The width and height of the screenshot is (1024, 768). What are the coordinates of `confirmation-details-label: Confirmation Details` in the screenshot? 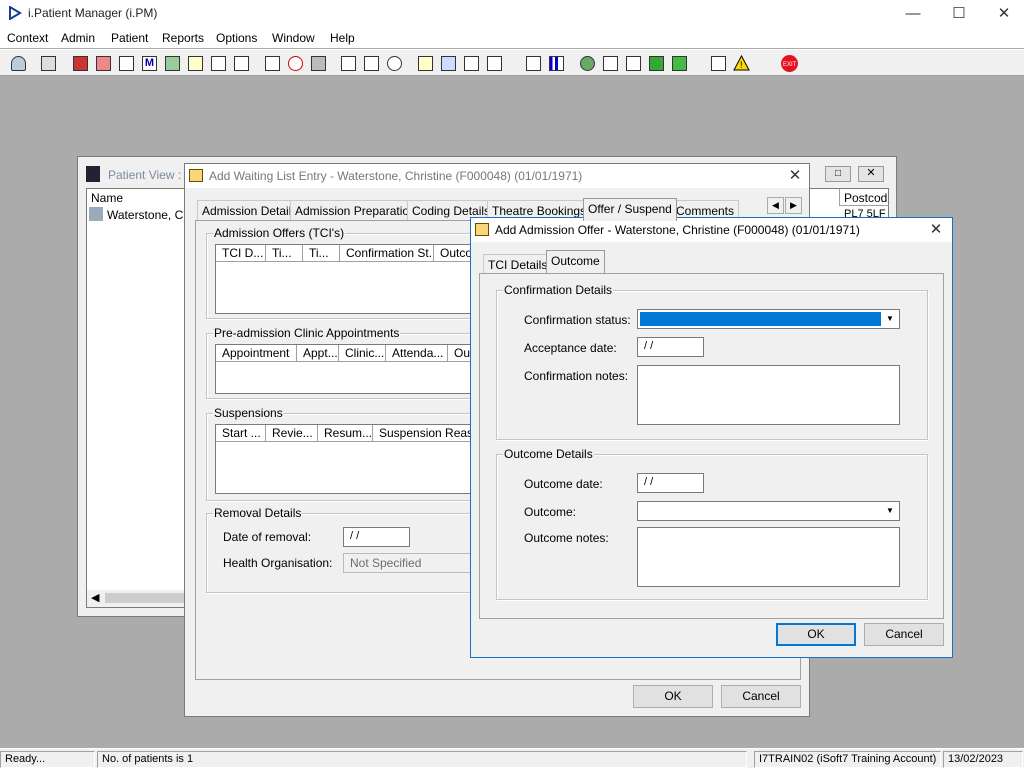 It's located at (558, 290).